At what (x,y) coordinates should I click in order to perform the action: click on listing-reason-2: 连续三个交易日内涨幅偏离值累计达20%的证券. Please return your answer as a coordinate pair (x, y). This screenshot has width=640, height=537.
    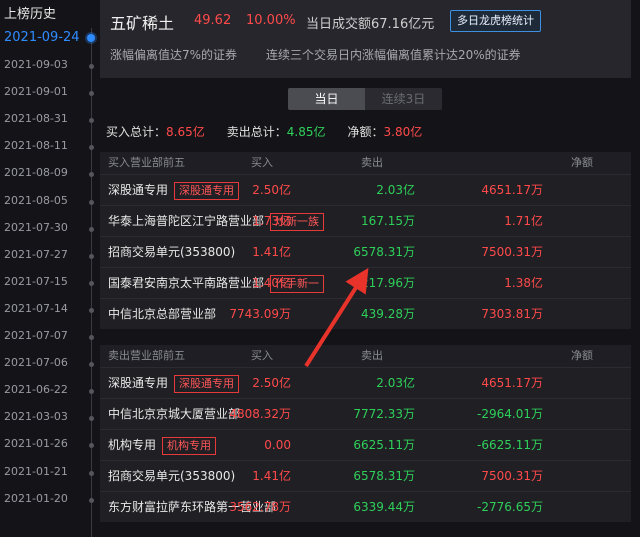
    Looking at the image, I should click on (393, 55).